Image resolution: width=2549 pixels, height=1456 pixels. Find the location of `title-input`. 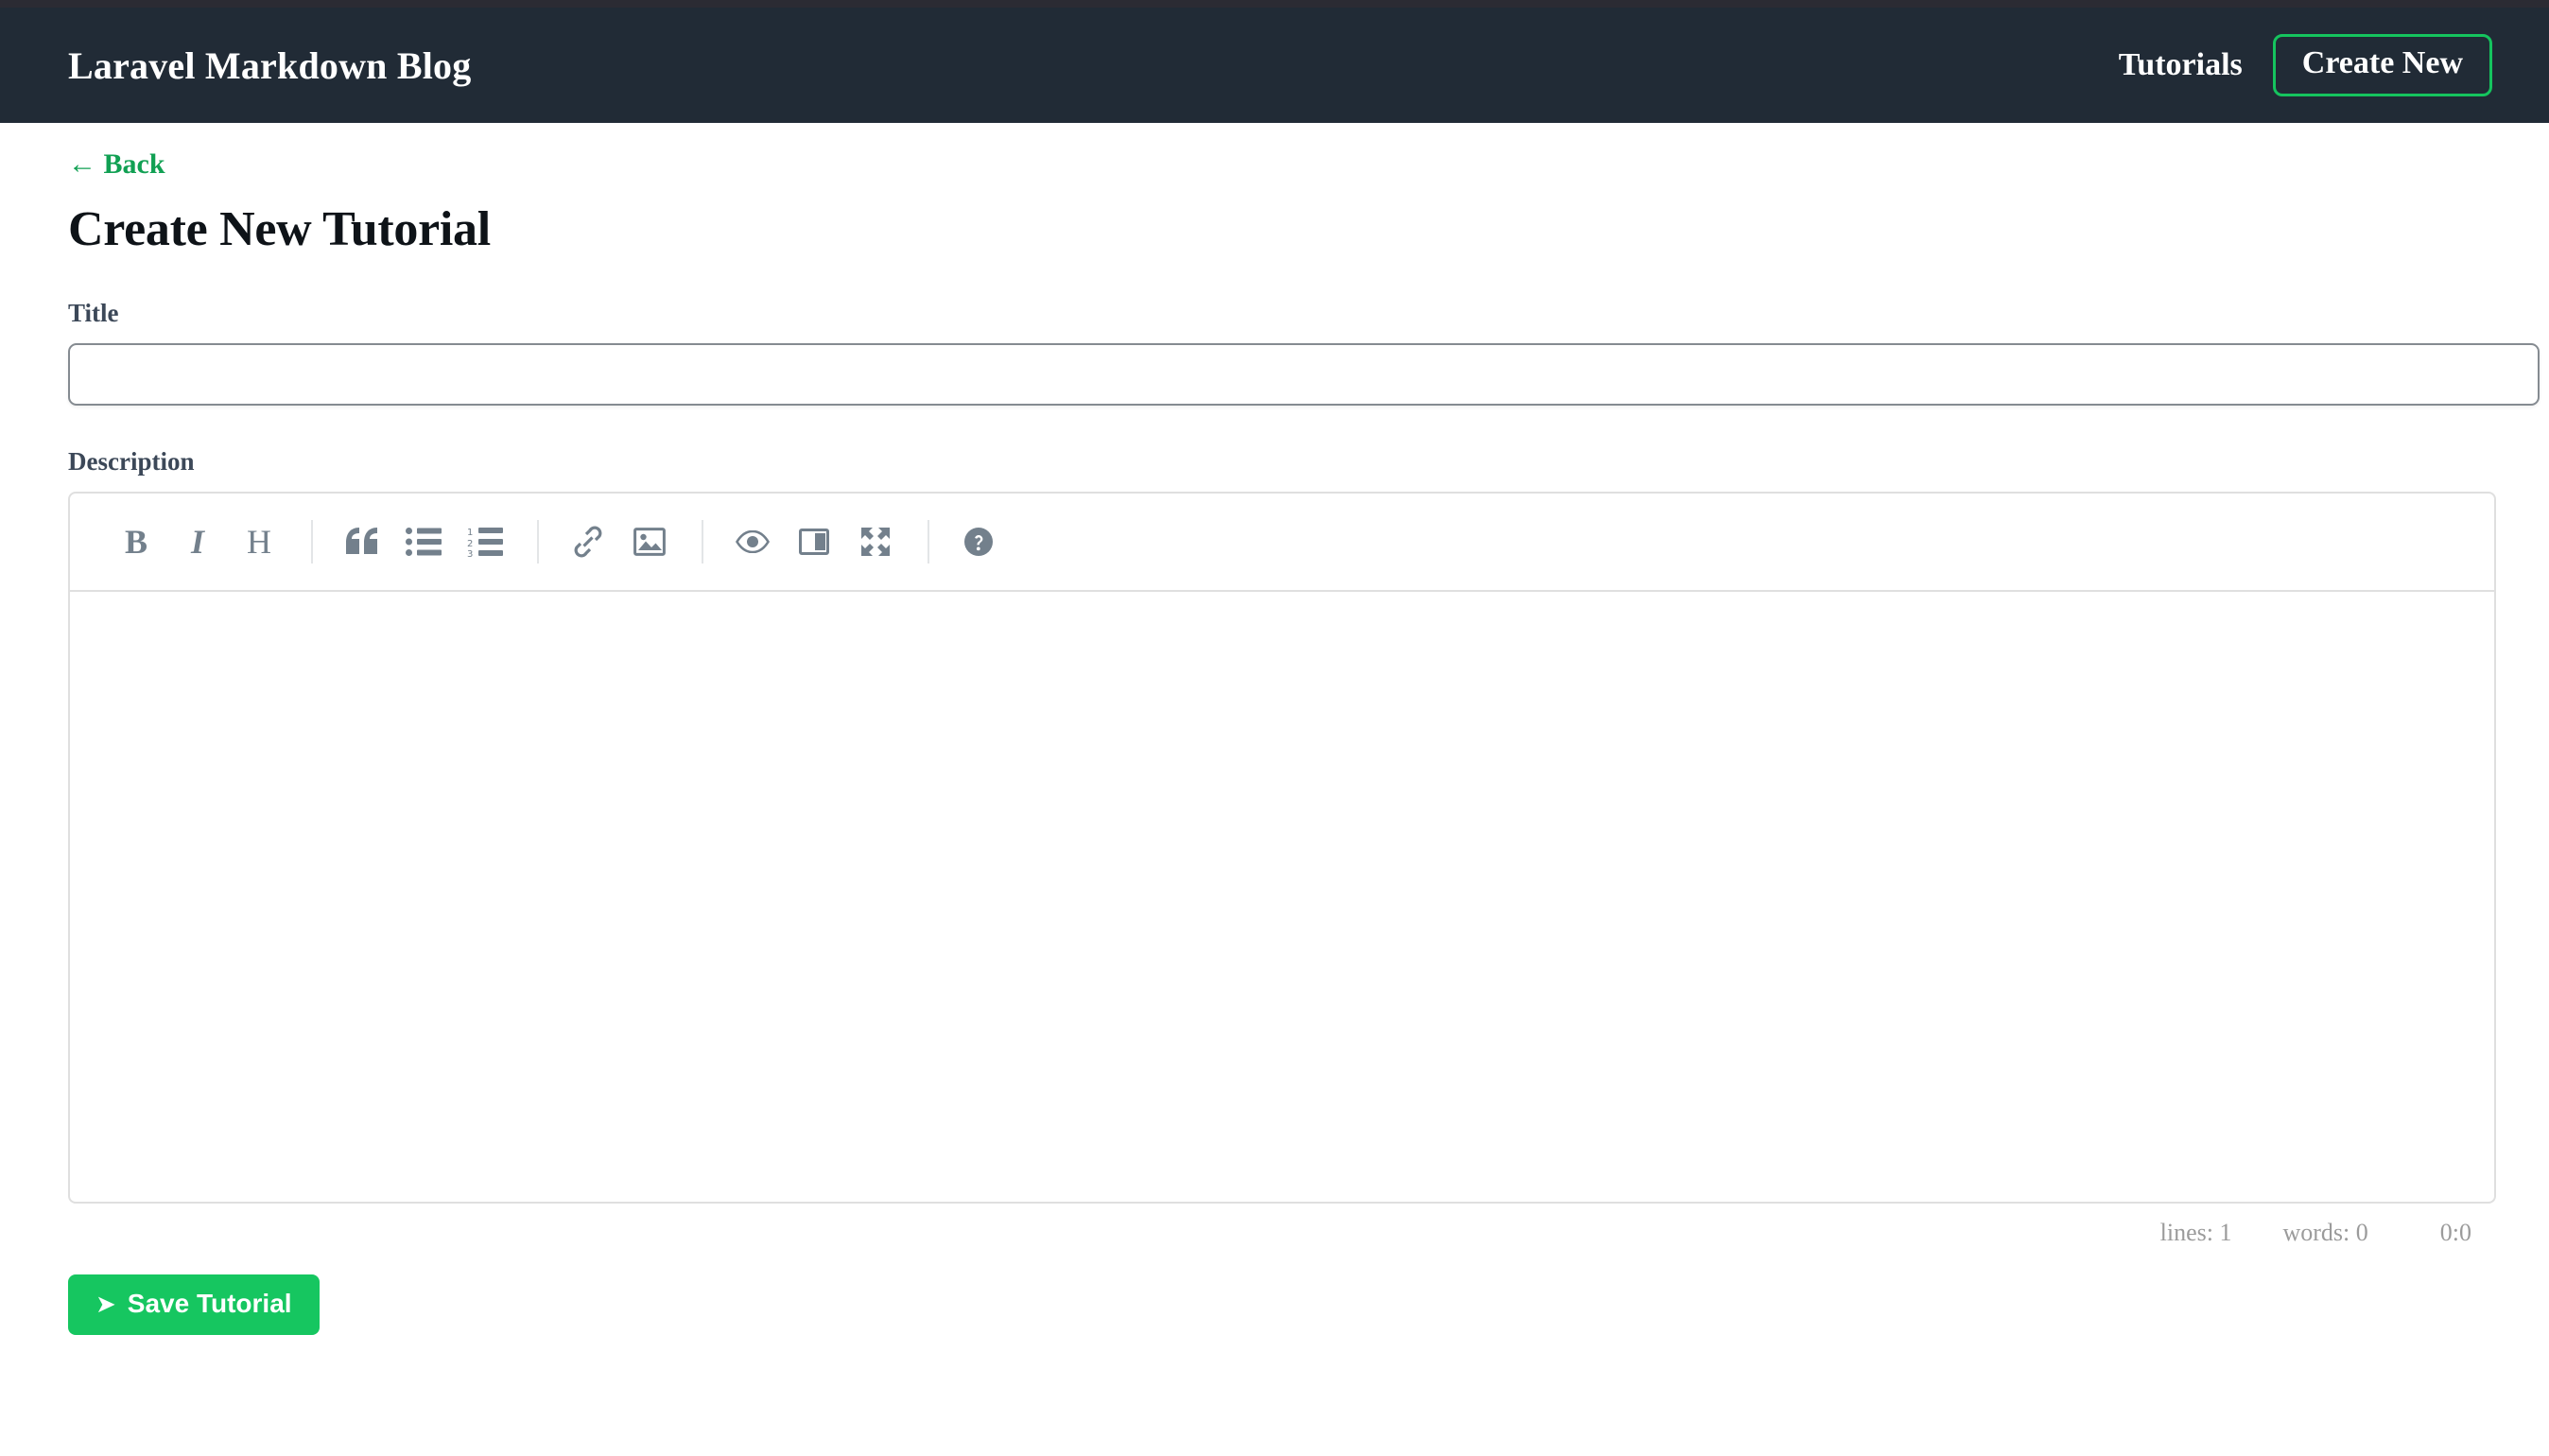

title-input is located at coordinates (1304, 374).